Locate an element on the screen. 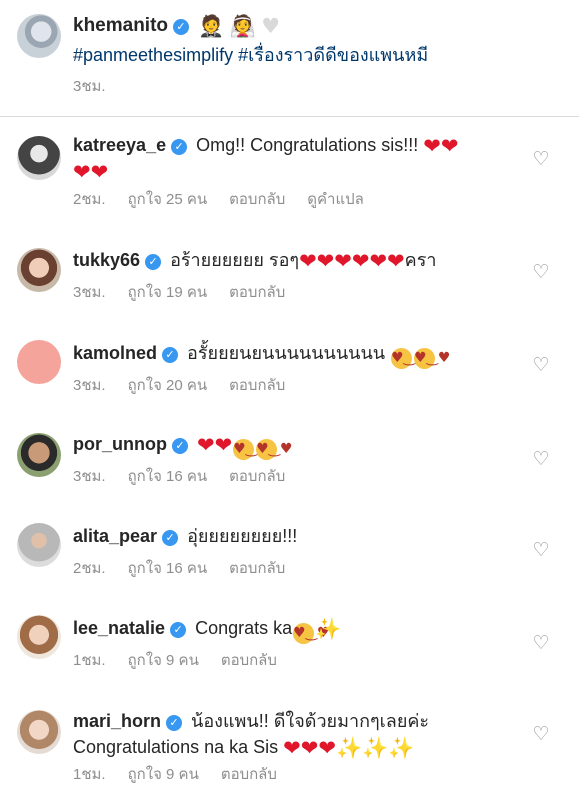  comment-meta: 2ชม. ถูกใจ 25 คน ตอบกลับ ดูคำแปล is located at coordinates (229, 200).